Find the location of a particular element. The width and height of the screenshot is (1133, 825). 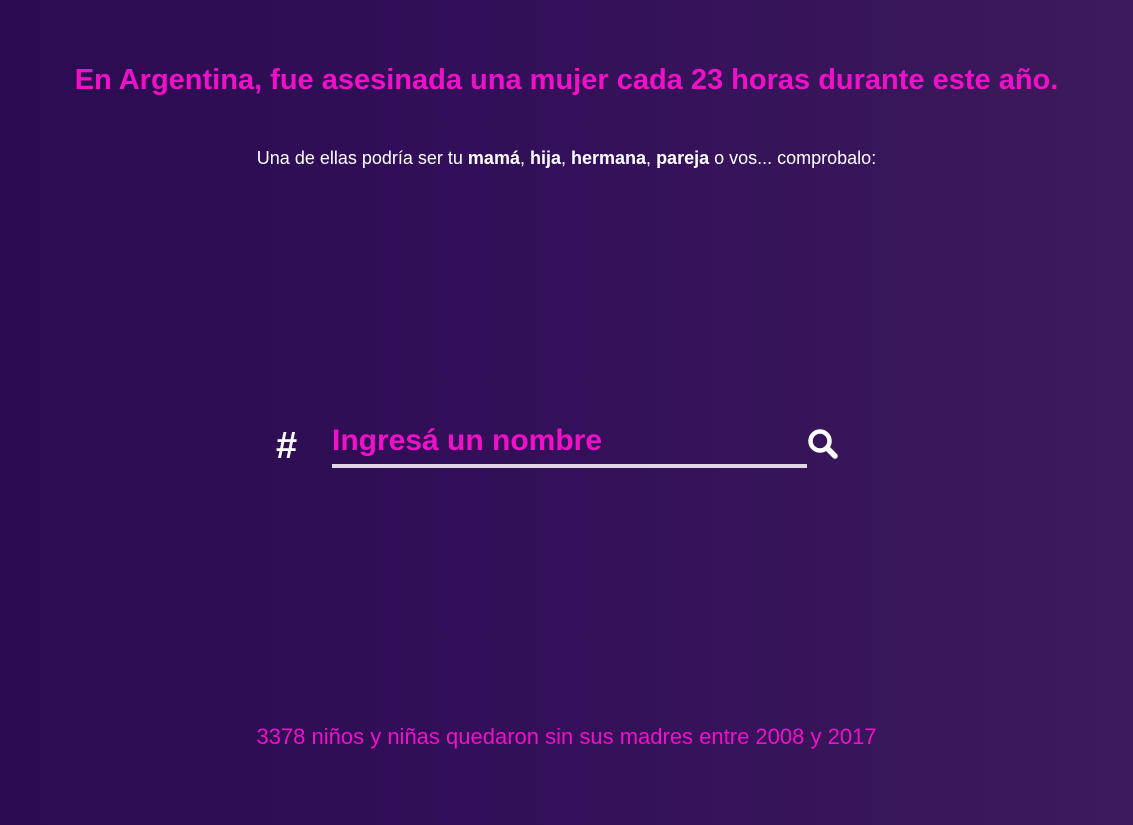

intro-prefix: Una de ellas podría ser tu is located at coordinates (362, 158).